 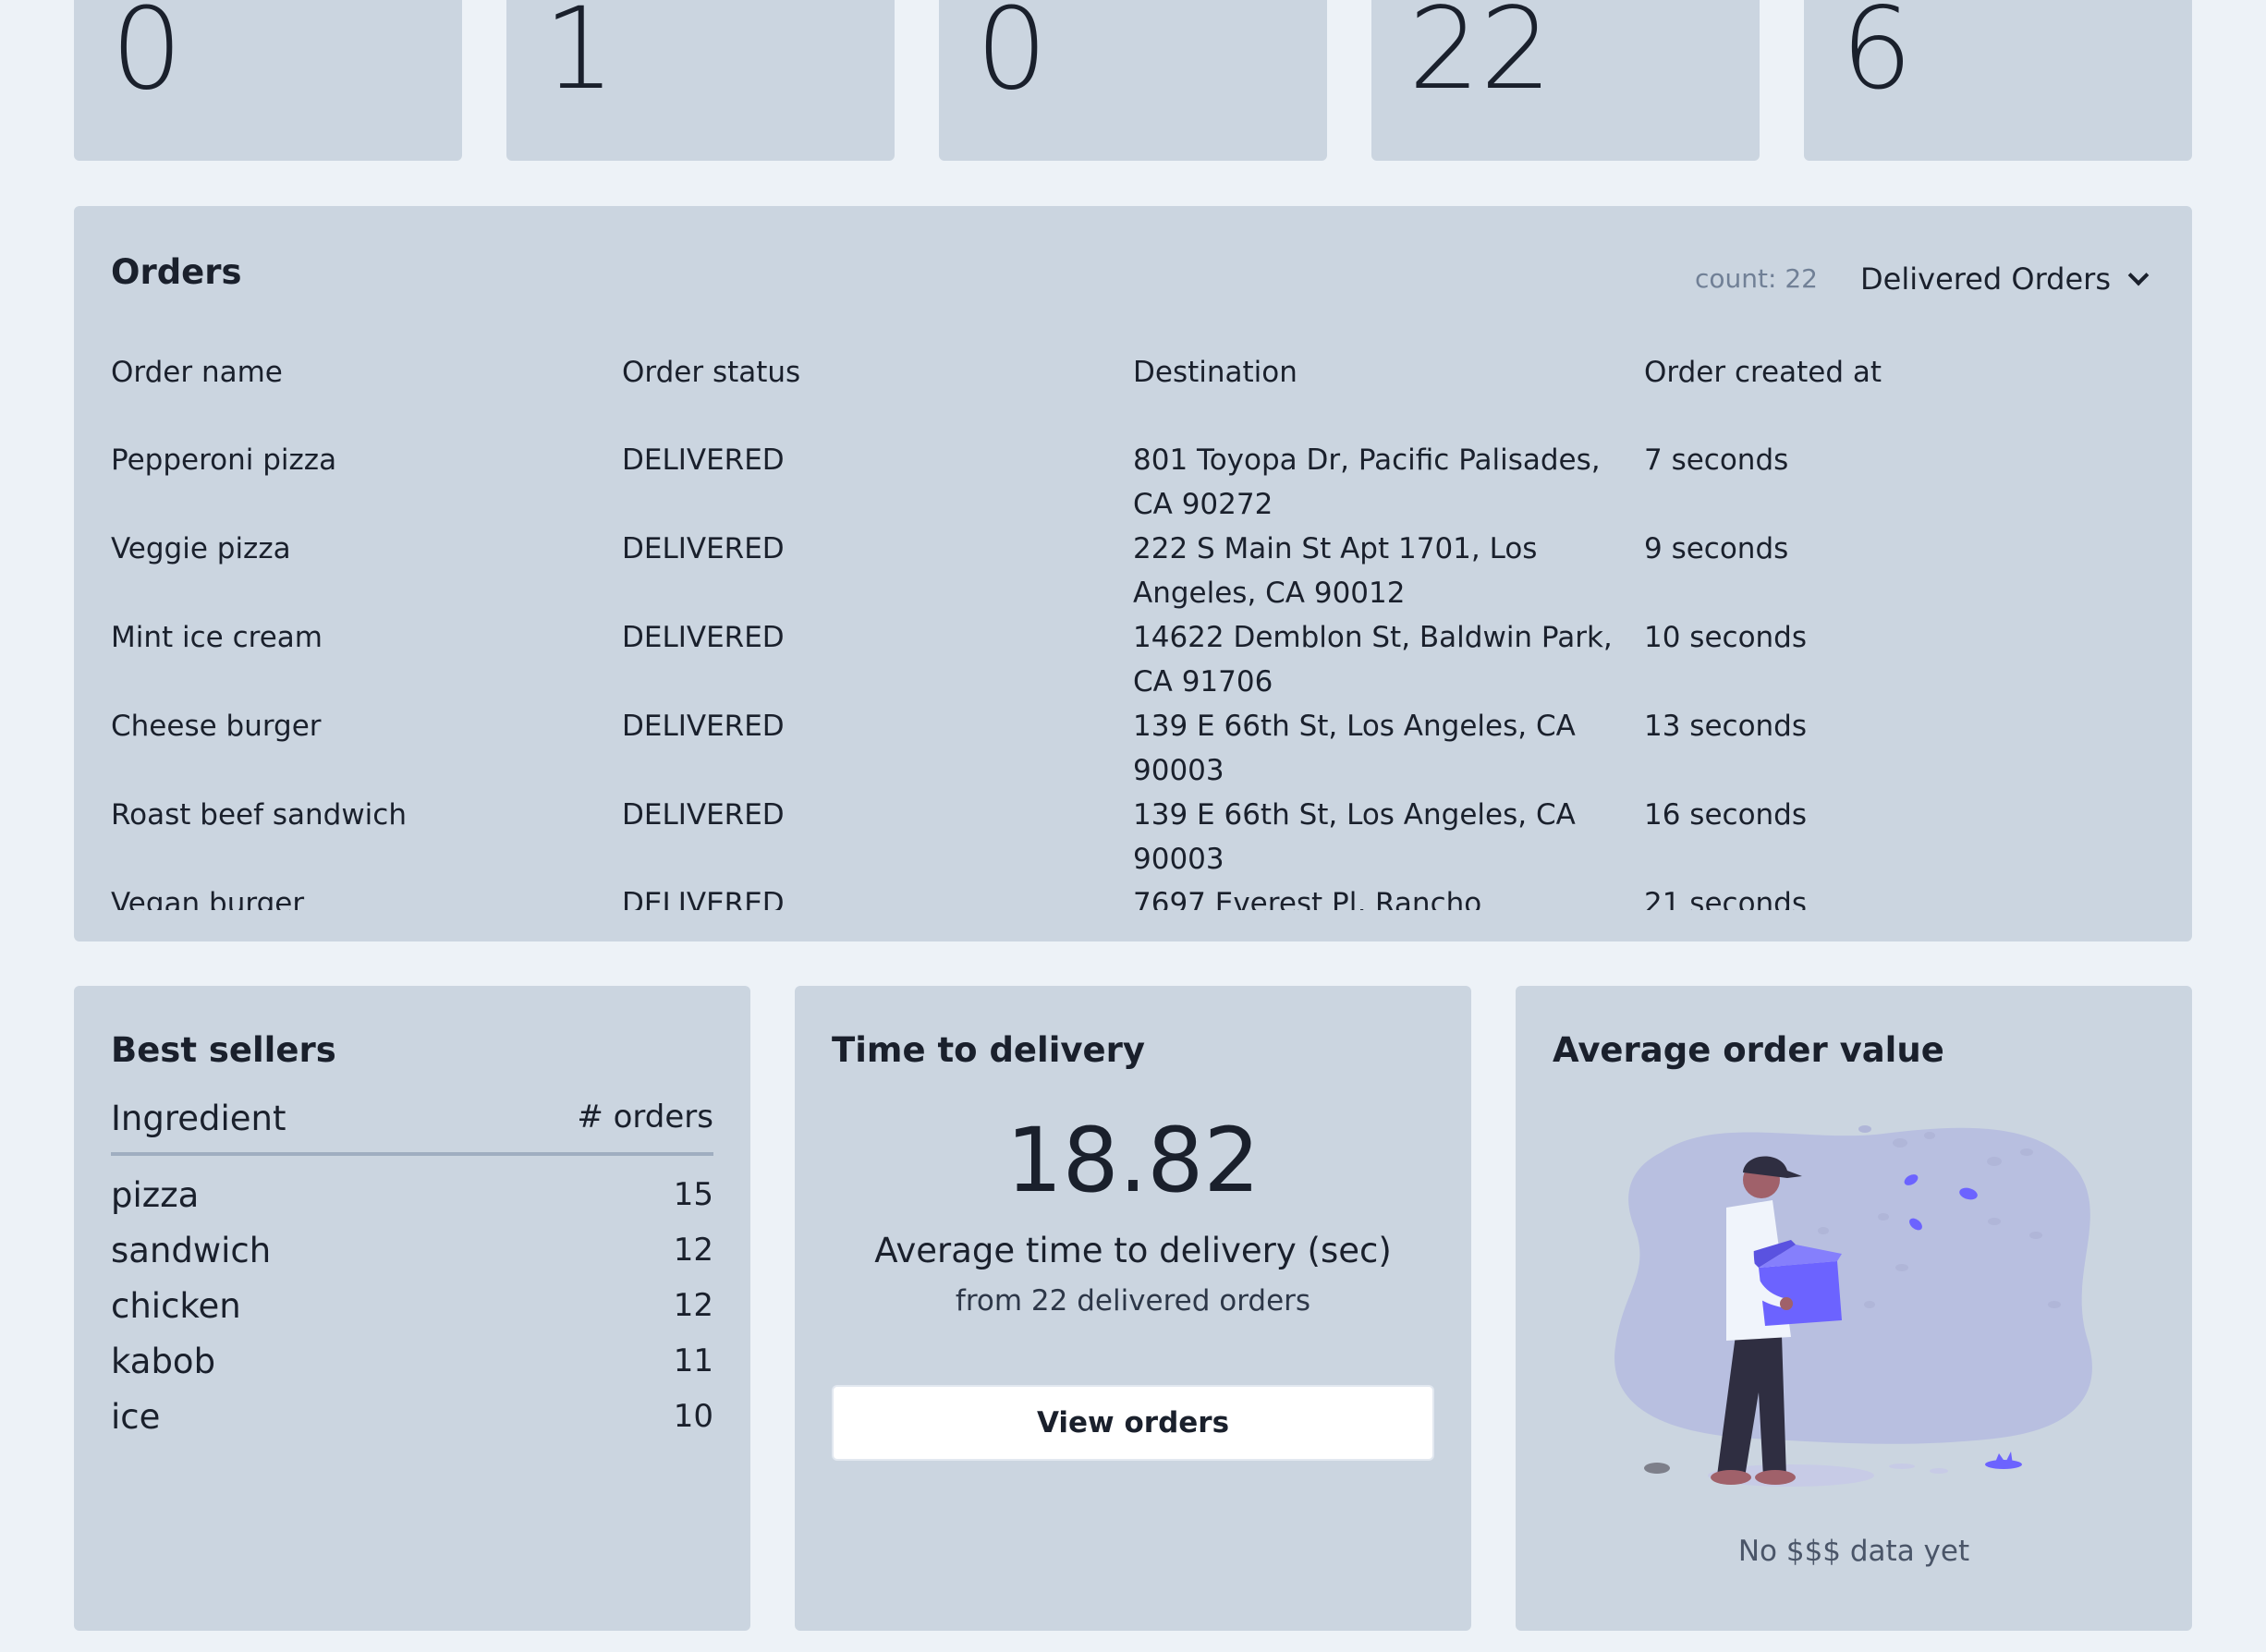 What do you see at coordinates (201, 548) in the screenshot?
I see `order-name-cell: Veggie pizza` at bounding box center [201, 548].